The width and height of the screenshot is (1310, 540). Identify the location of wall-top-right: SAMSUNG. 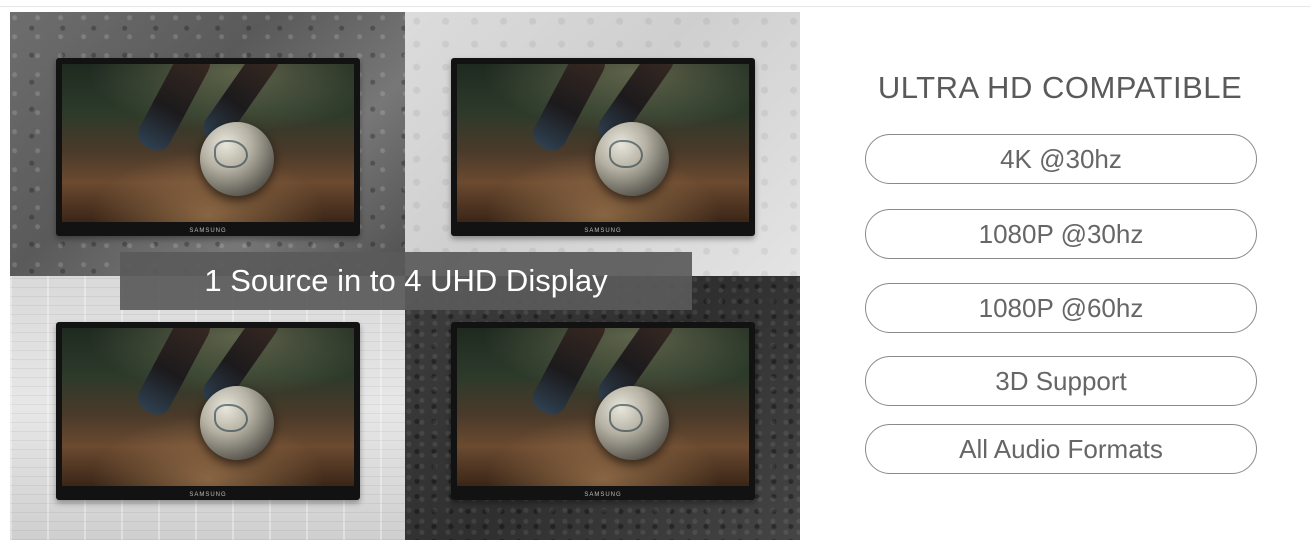
(602, 144).